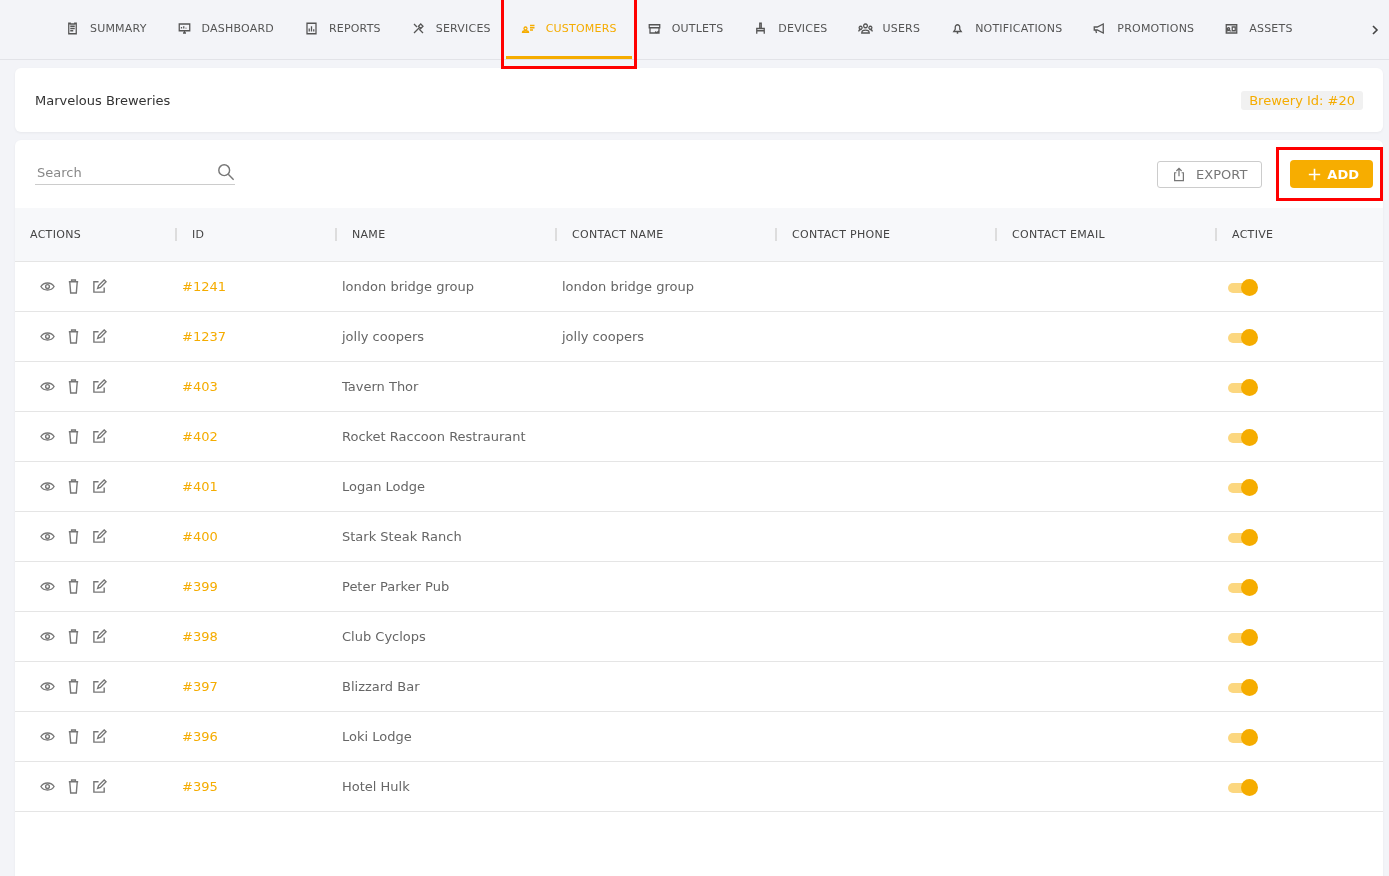  I want to click on share-icon, so click(1179, 174).